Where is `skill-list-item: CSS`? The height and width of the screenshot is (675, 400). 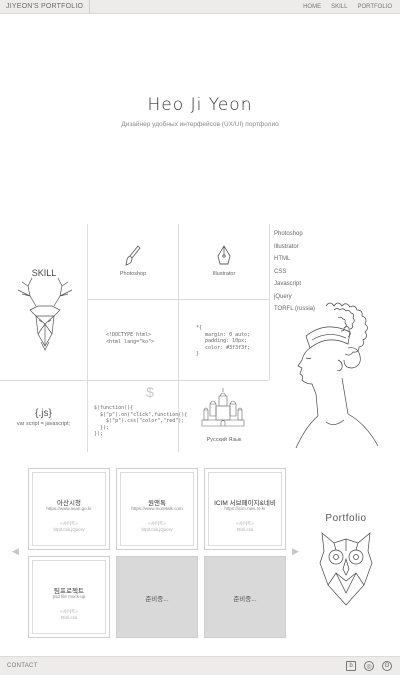
skill-list-item: CSS is located at coordinates (280, 271).